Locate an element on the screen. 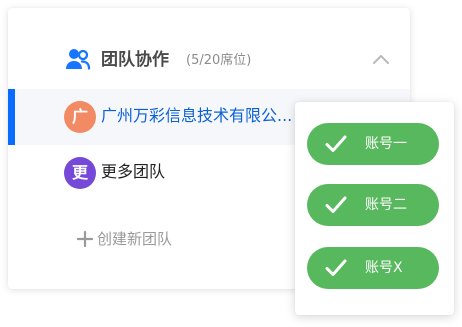 The width and height of the screenshot is (462, 327). account-option-1: 账号一 is located at coordinates (373, 144).